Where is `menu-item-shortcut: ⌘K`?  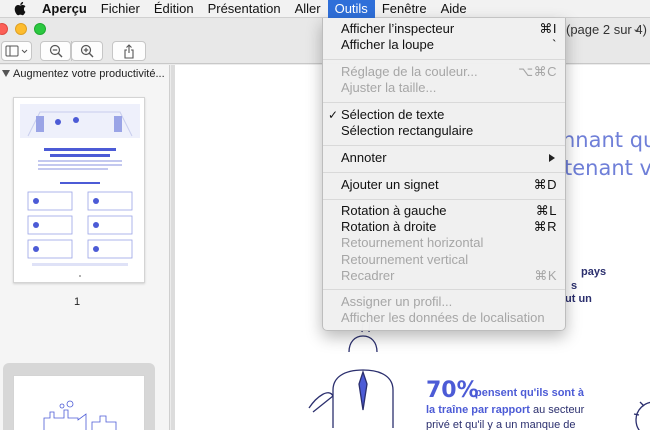 menu-item-shortcut: ⌘K is located at coordinates (545, 275).